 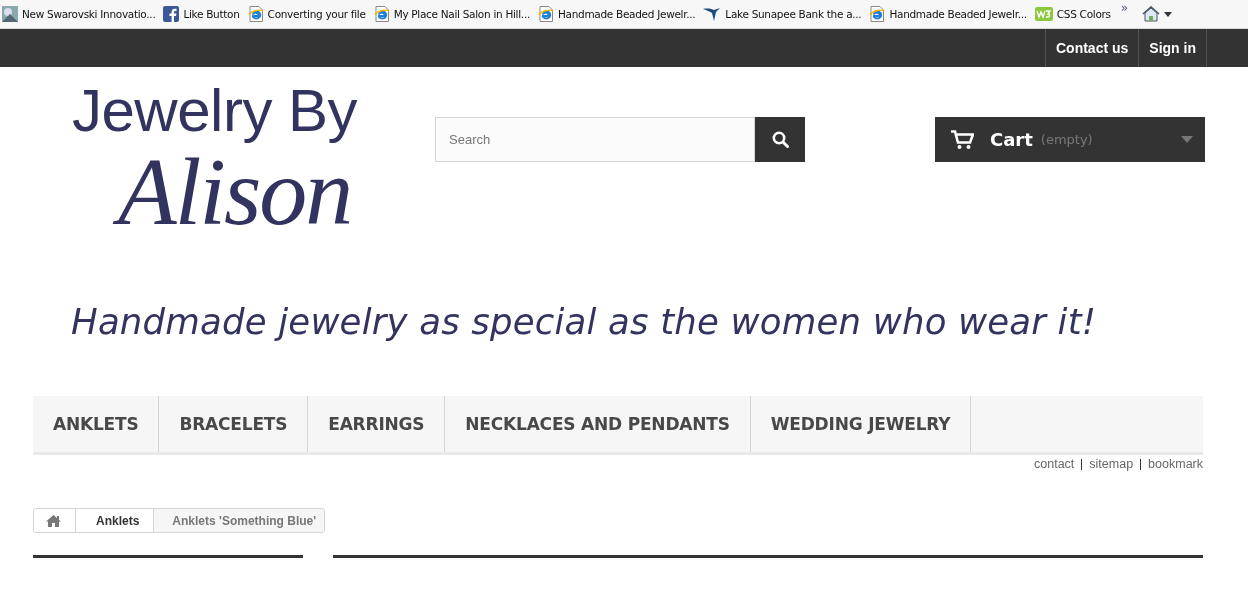 What do you see at coordinates (598, 424) in the screenshot?
I see `menu-item: NECKLACES AND PENDANTS` at bounding box center [598, 424].